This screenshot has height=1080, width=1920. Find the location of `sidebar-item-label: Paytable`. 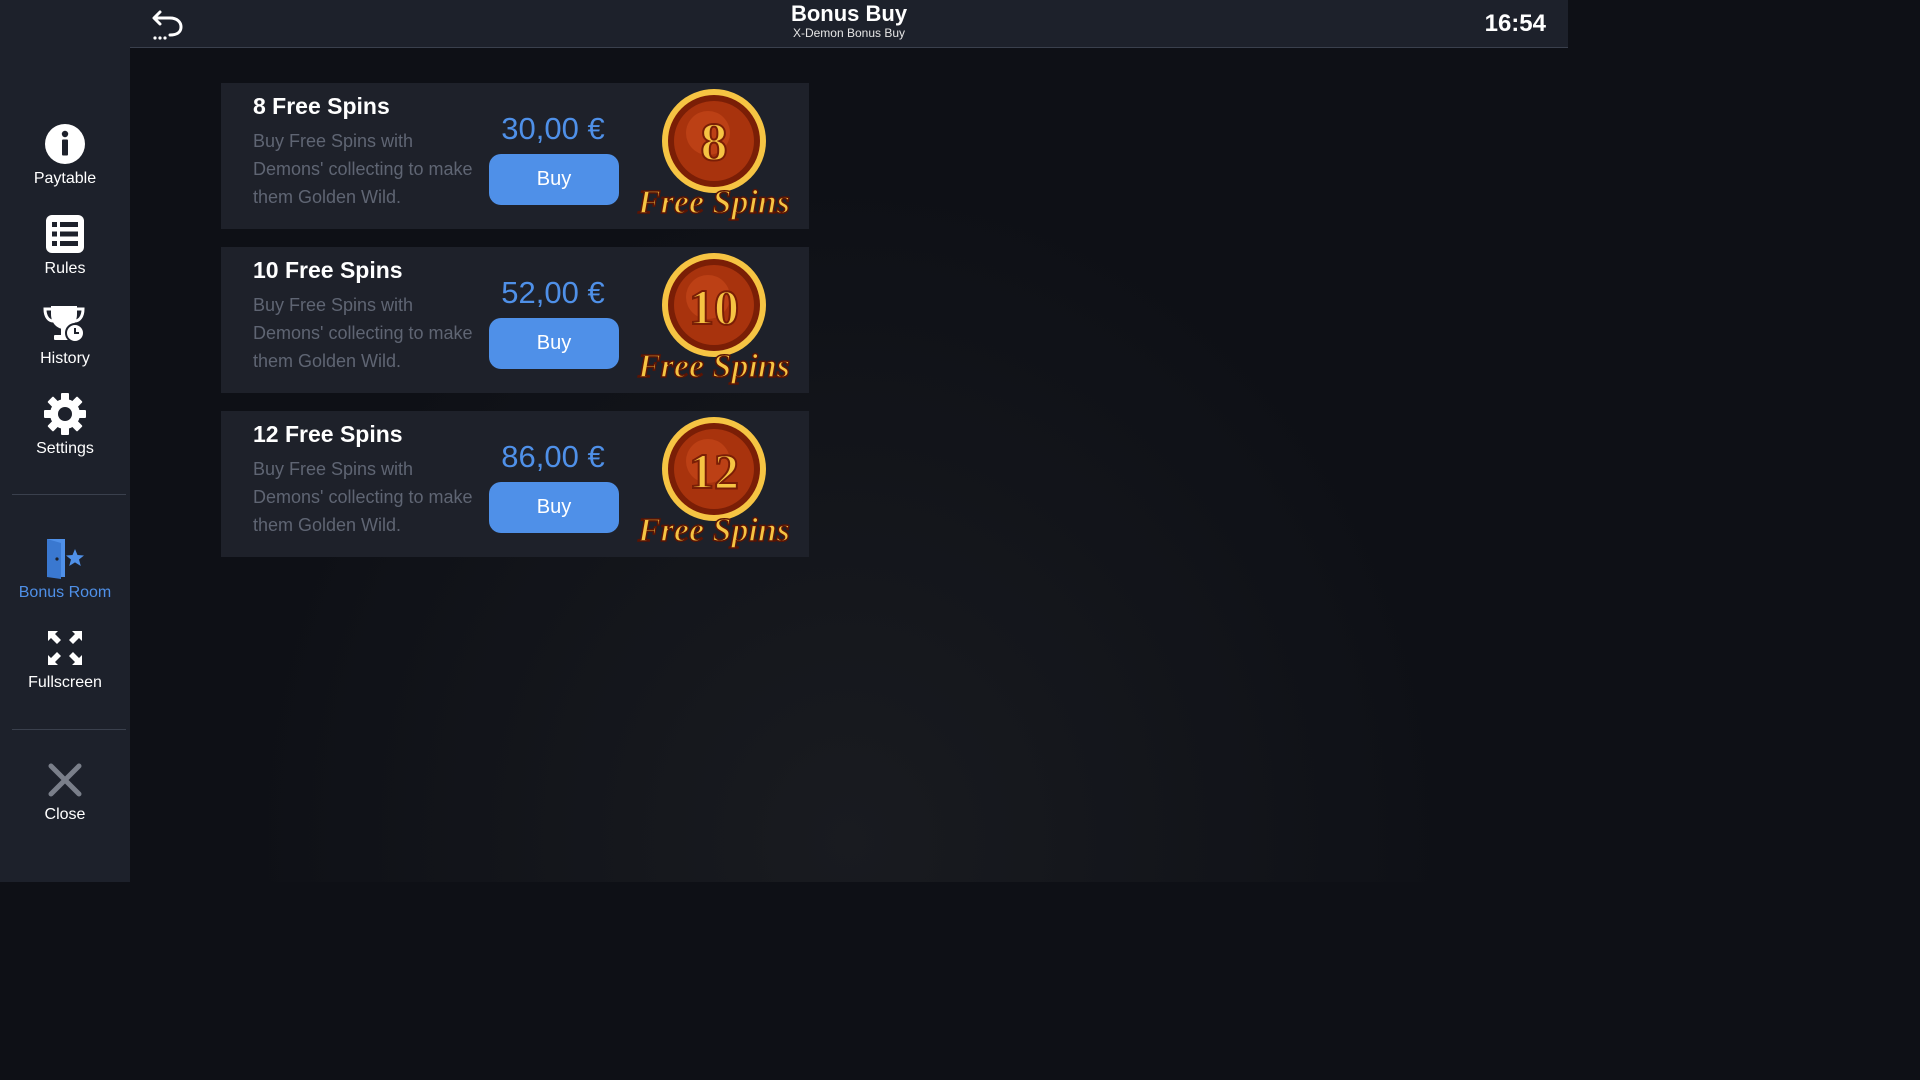

sidebar-item-label: Paytable is located at coordinates (65, 178).